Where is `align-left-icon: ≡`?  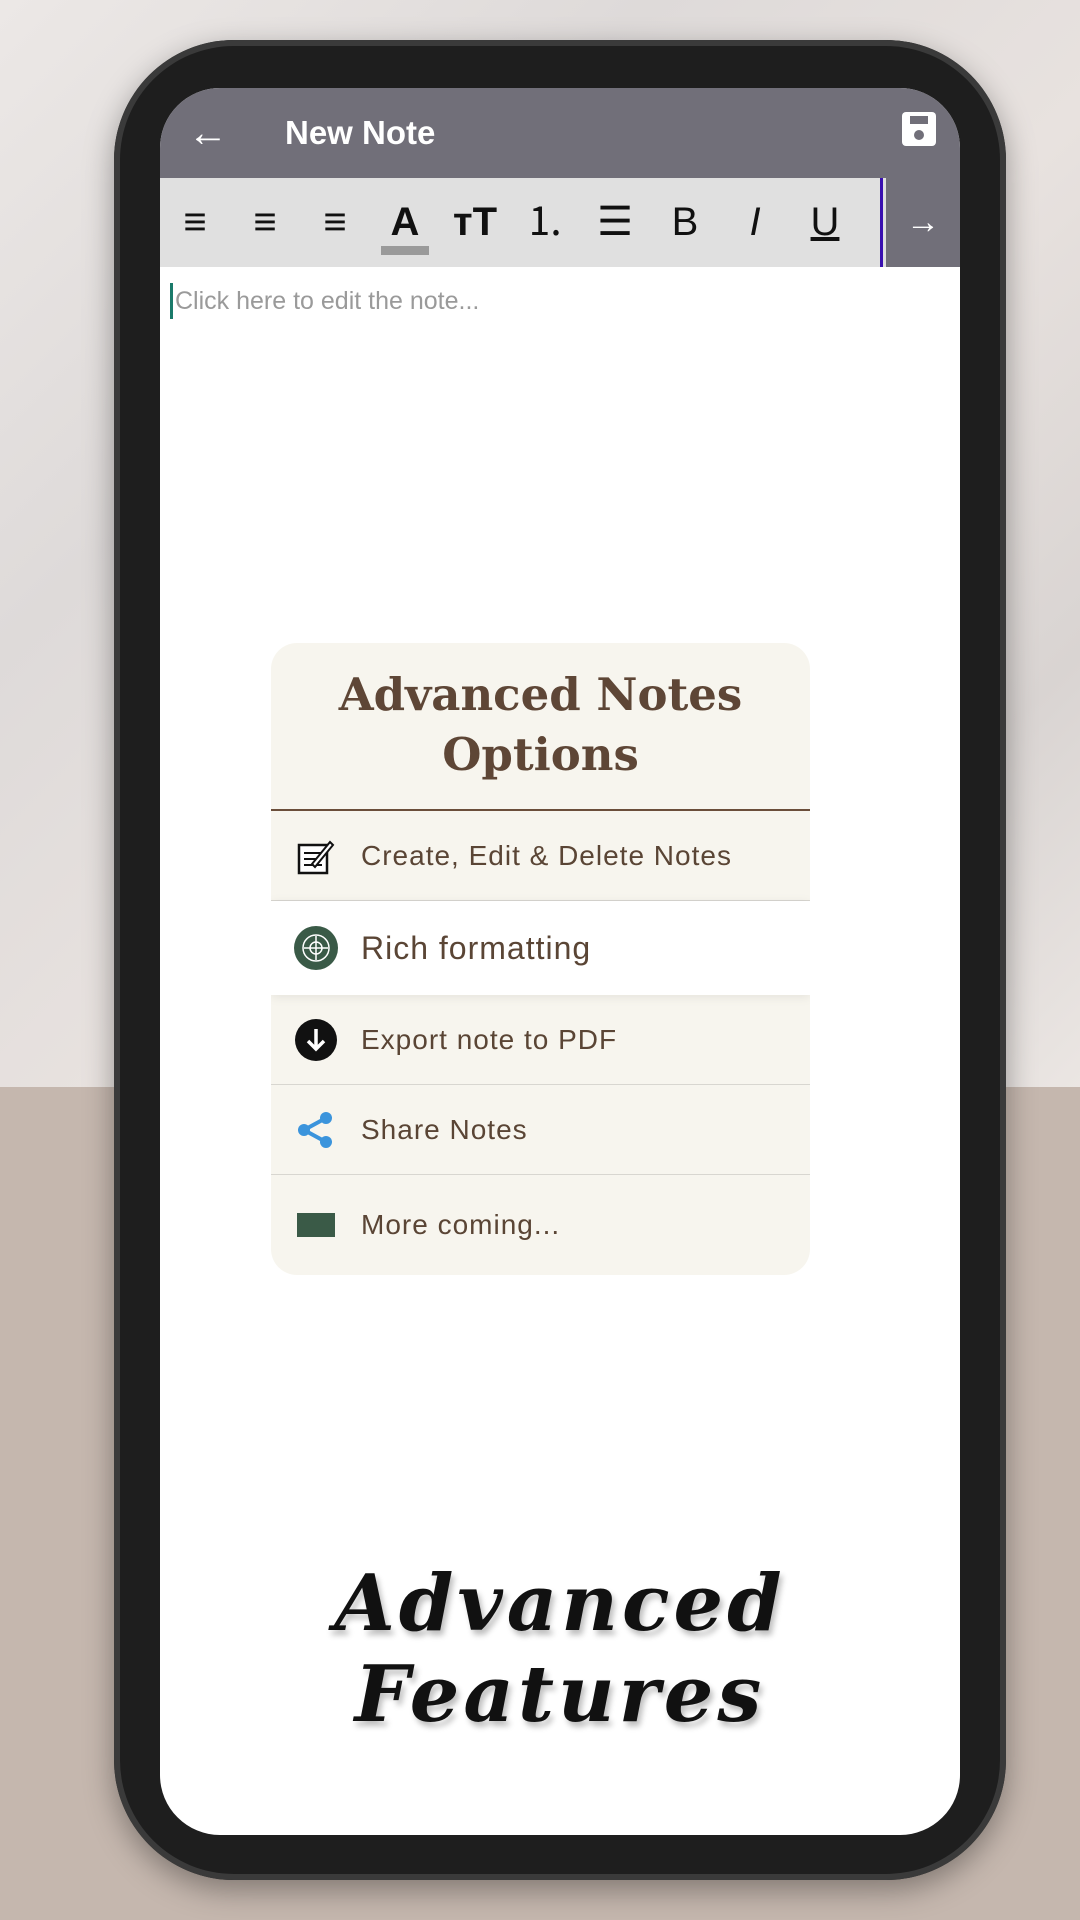 align-left-icon: ≡ is located at coordinates (195, 222).